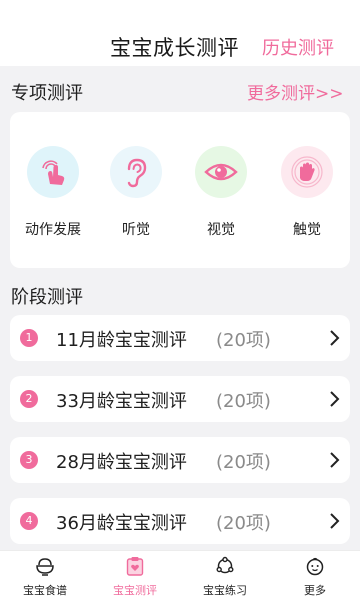  What do you see at coordinates (45, 567) in the screenshot?
I see `bowl-icon` at bounding box center [45, 567].